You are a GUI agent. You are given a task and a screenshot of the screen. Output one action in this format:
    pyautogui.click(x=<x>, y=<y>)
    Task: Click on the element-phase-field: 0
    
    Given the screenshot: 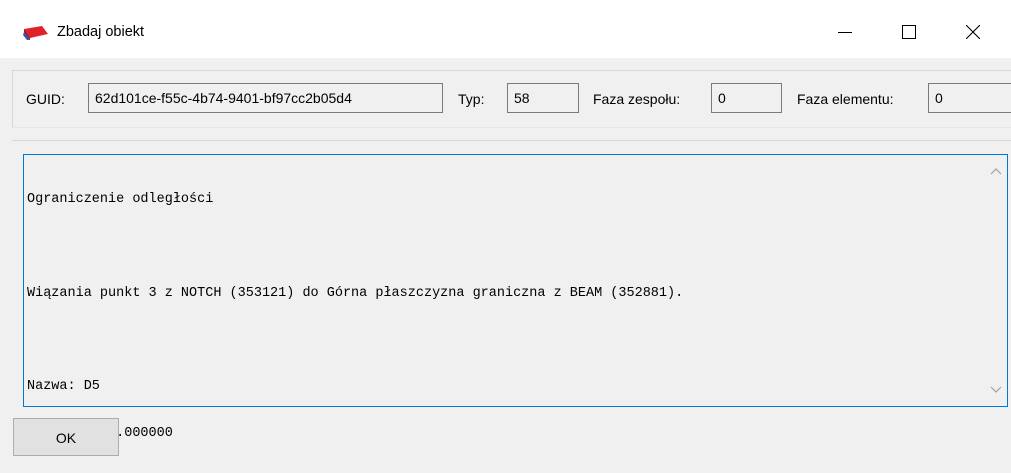 What is the action you would take?
    pyautogui.click(x=969, y=98)
    